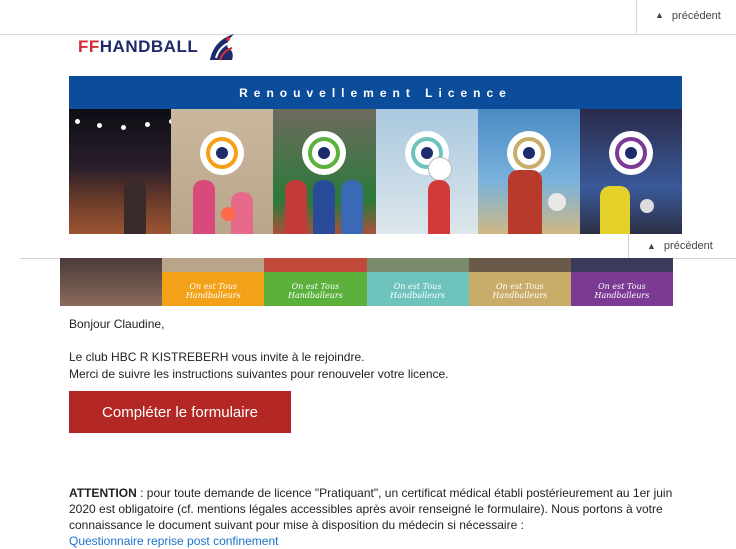 The width and height of the screenshot is (736, 549). I want to click on overlay-previous-label: précédent, so click(688, 246).